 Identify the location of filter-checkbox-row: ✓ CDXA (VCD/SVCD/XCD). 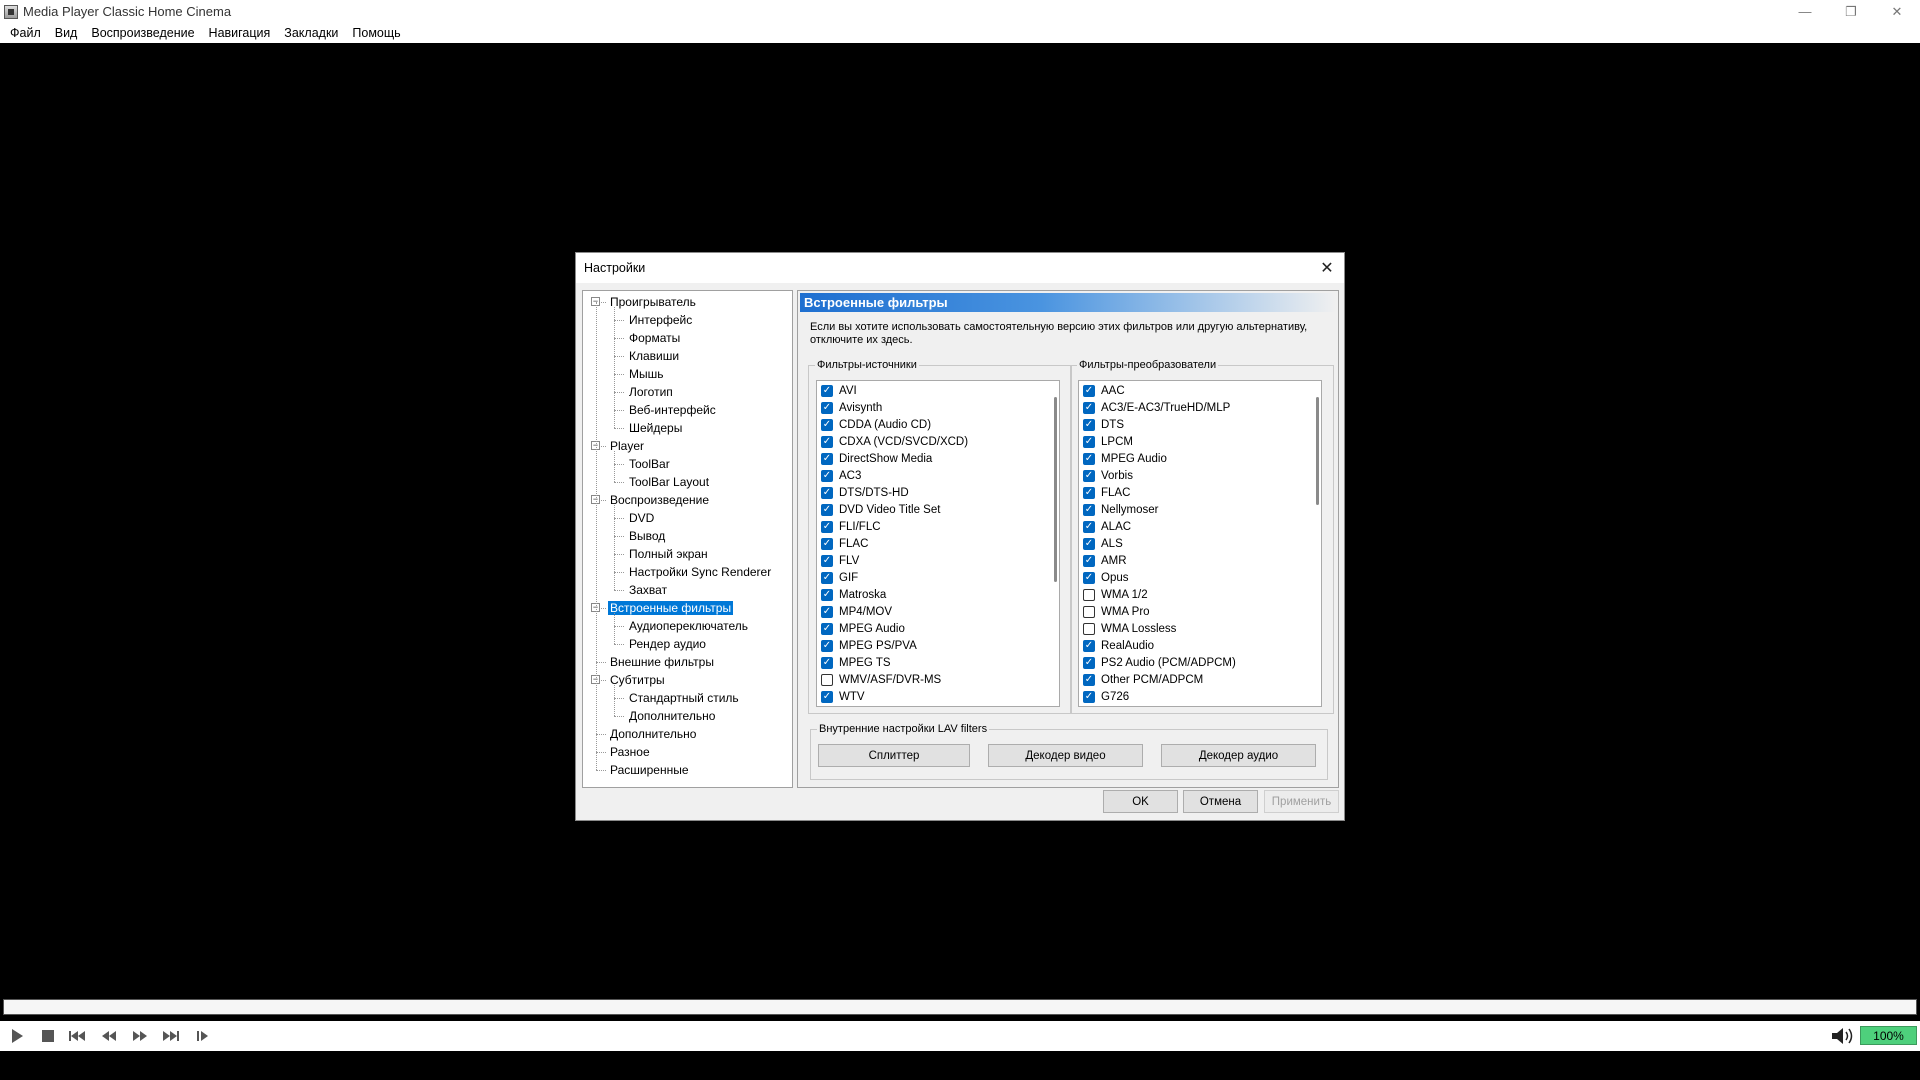
(894, 441).